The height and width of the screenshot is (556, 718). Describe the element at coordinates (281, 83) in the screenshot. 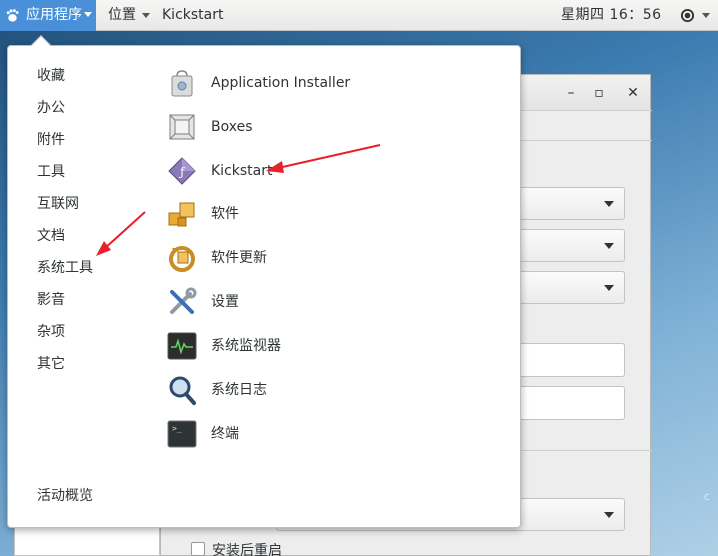

I see `app-label: Application Installer` at that location.